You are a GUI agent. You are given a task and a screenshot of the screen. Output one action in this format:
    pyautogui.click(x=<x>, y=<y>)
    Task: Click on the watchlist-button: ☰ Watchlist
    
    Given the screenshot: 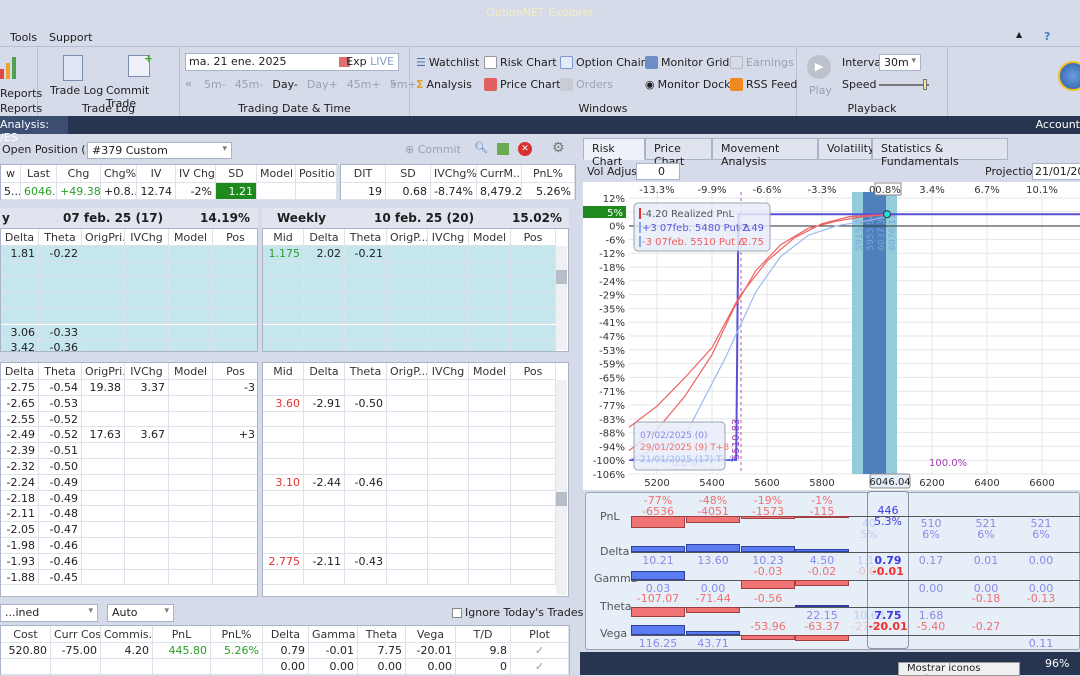 What is the action you would take?
    pyautogui.click(x=447, y=62)
    